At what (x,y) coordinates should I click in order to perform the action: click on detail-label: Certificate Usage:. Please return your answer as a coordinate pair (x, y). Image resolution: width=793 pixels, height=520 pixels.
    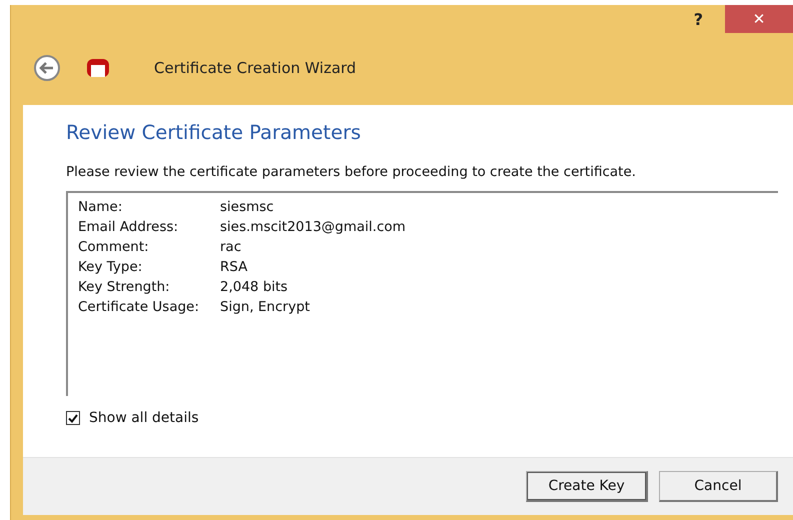
    Looking at the image, I should click on (139, 308).